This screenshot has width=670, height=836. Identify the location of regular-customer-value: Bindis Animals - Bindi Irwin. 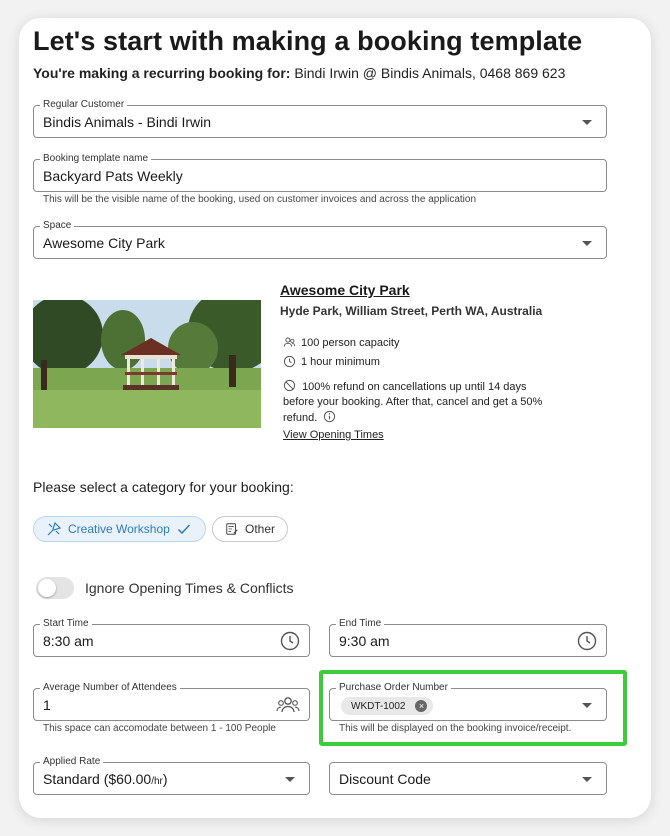
(127, 122).